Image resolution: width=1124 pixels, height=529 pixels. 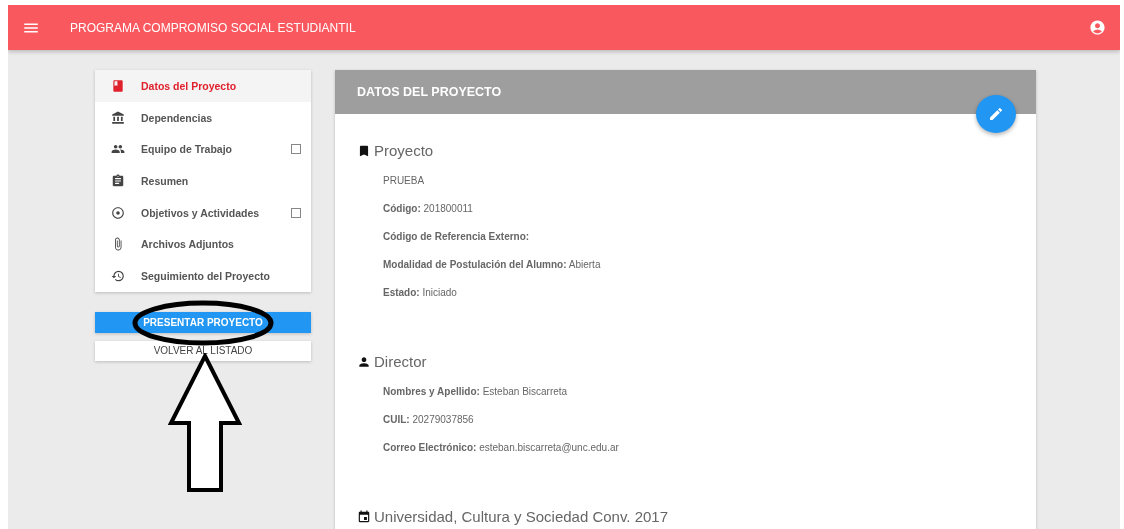 I want to click on field-text: CUIL: 20279037856, so click(x=429, y=419).